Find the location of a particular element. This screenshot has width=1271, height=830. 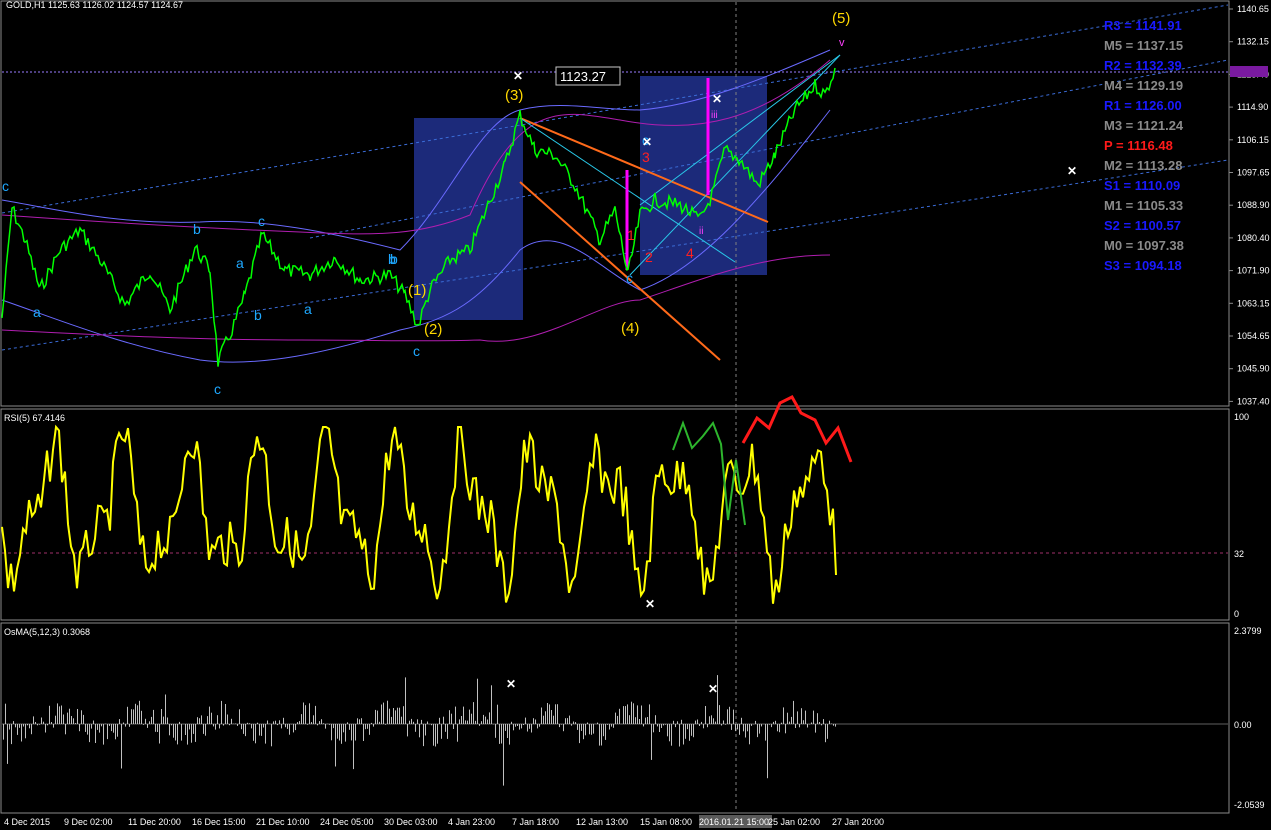

pivot-level: R1 = 1126.00 is located at coordinates (1143, 105).